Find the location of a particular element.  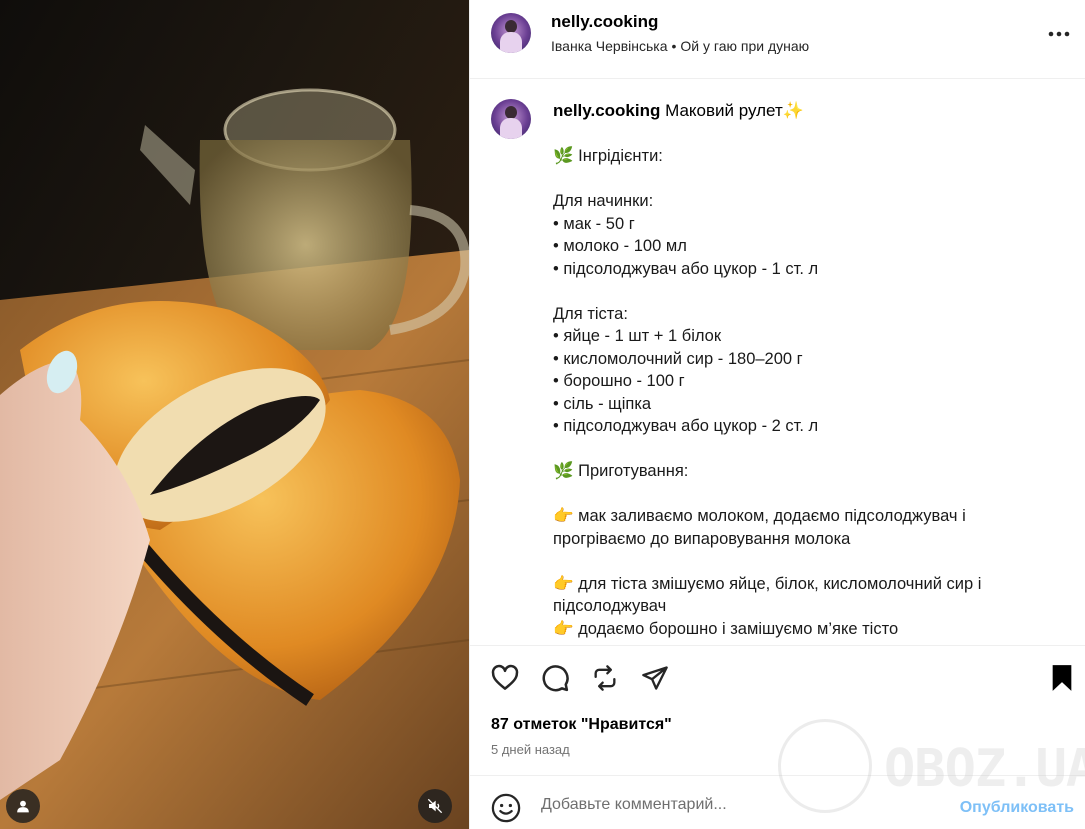

comment-bubble-icon is located at coordinates (555, 678).